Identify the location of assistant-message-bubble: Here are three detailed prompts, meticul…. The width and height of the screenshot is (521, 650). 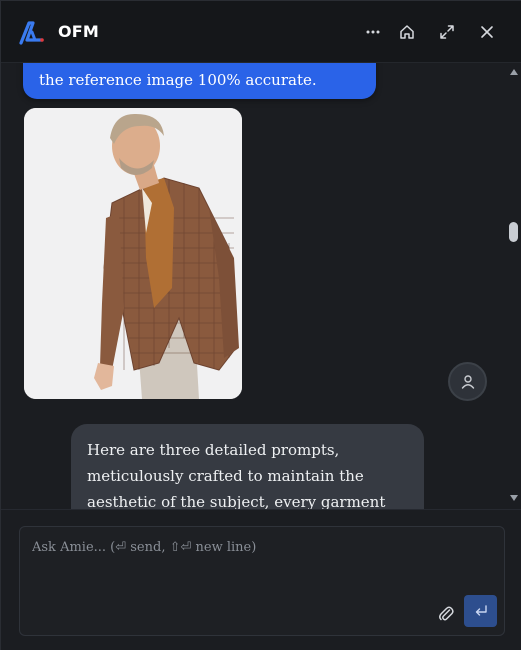
(247, 466).